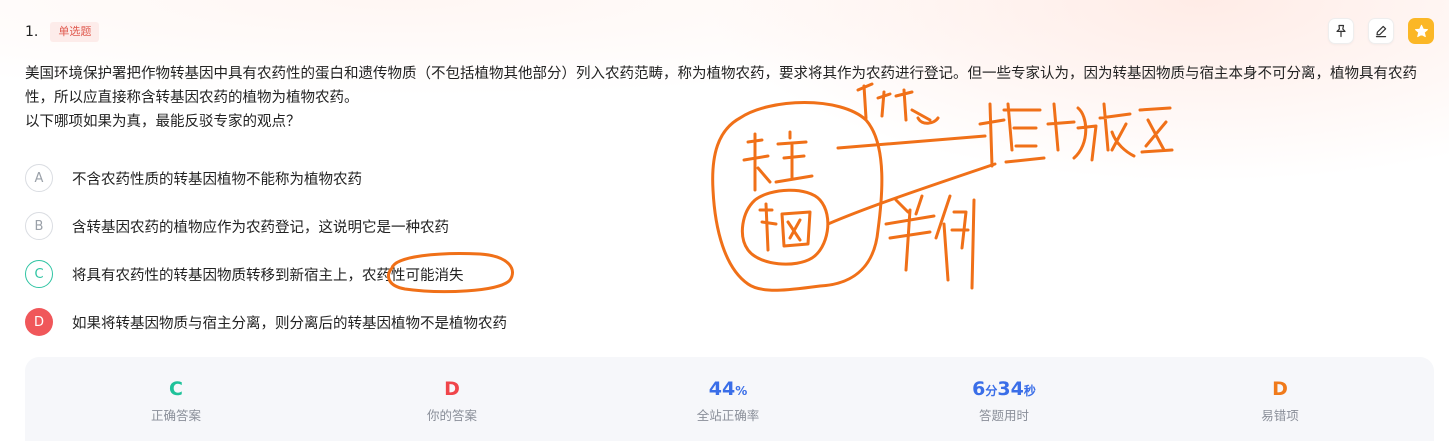 This screenshot has width=1449, height=441. What do you see at coordinates (991, 391) in the screenshot?
I see `time-minutes-unit: 分` at bounding box center [991, 391].